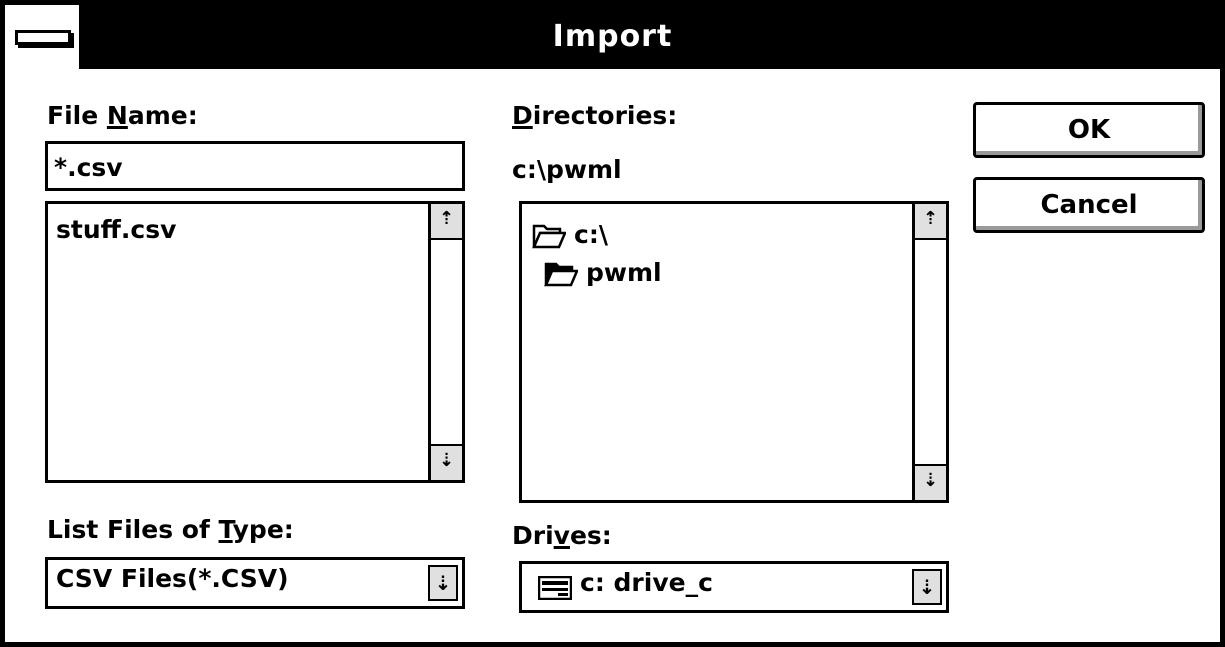 This screenshot has width=1225, height=647. What do you see at coordinates (1089, 130) in the screenshot?
I see `ok-button: OK` at bounding box center [1089, 130].